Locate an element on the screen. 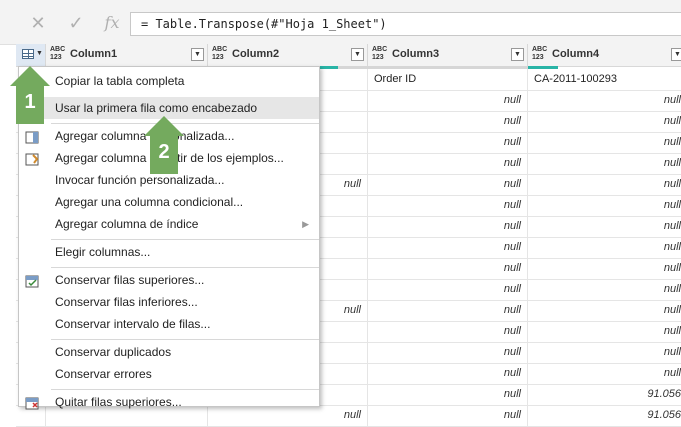 This screenshot has height=427, width=681. table-cell: CA-2011-100293 is located at coordinates (604, 79).